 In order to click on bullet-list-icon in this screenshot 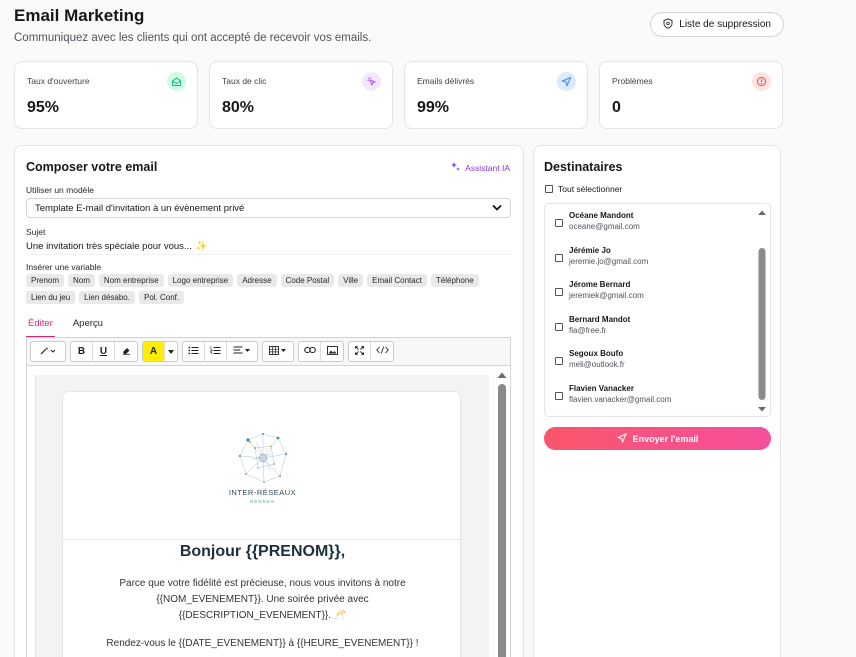, I will do `click(193, 352)`.